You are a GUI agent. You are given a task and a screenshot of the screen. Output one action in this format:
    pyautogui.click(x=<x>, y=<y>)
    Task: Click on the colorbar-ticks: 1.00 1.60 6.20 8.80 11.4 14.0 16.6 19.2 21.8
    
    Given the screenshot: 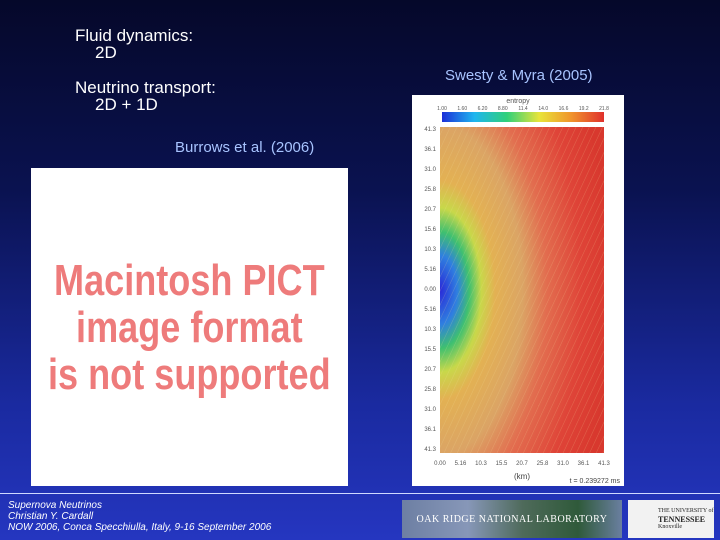 What is the action you would take?
    pyautogui.click(x=523, y=109)
    